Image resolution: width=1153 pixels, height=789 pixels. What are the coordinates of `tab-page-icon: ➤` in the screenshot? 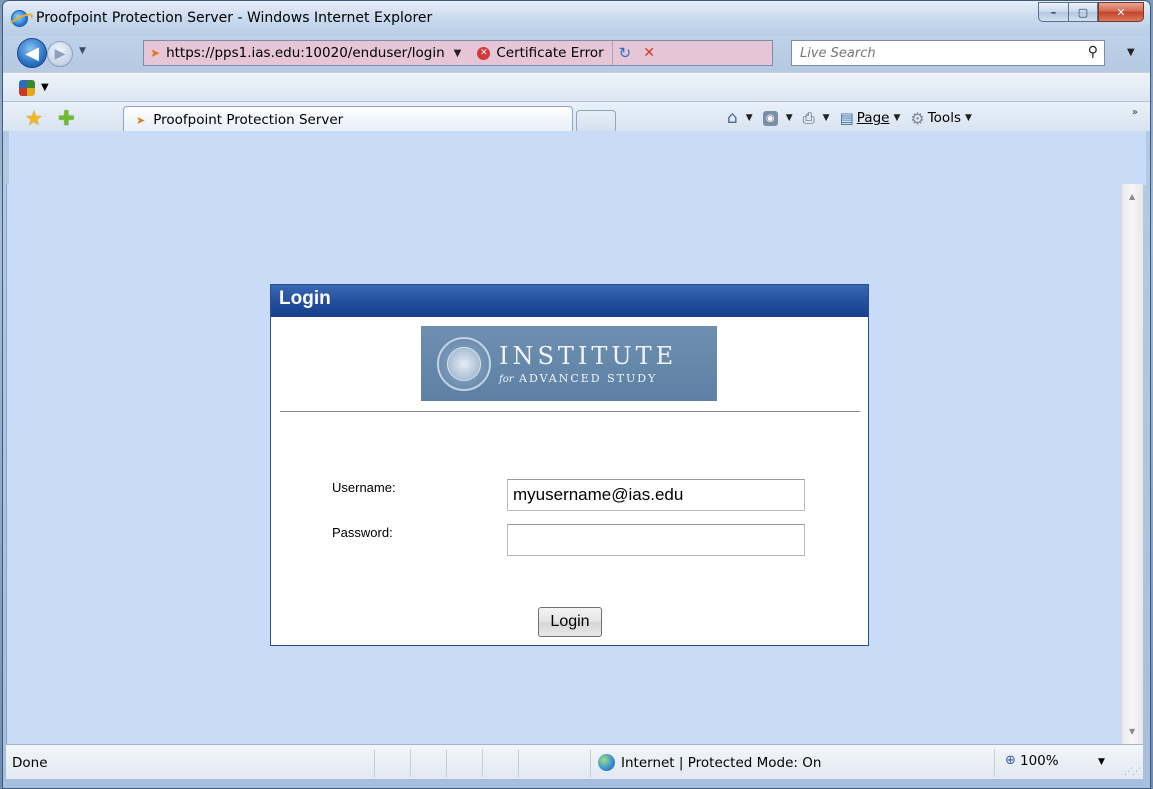 It's located at (141, 120).